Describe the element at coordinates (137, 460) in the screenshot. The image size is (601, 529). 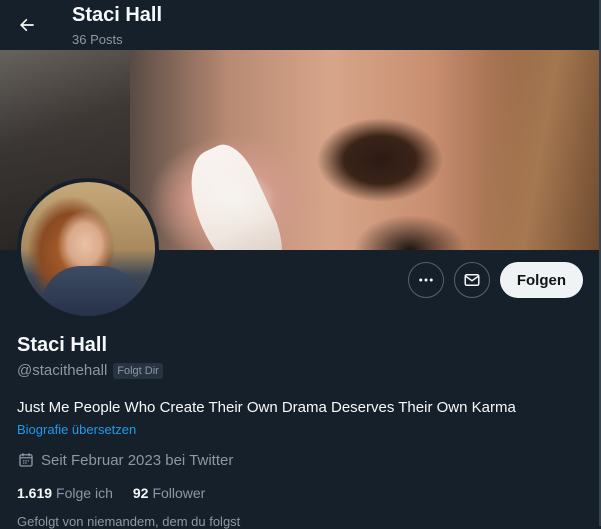
I see `joined-text: Seit Februar 2023 bei Twitter` at that location.